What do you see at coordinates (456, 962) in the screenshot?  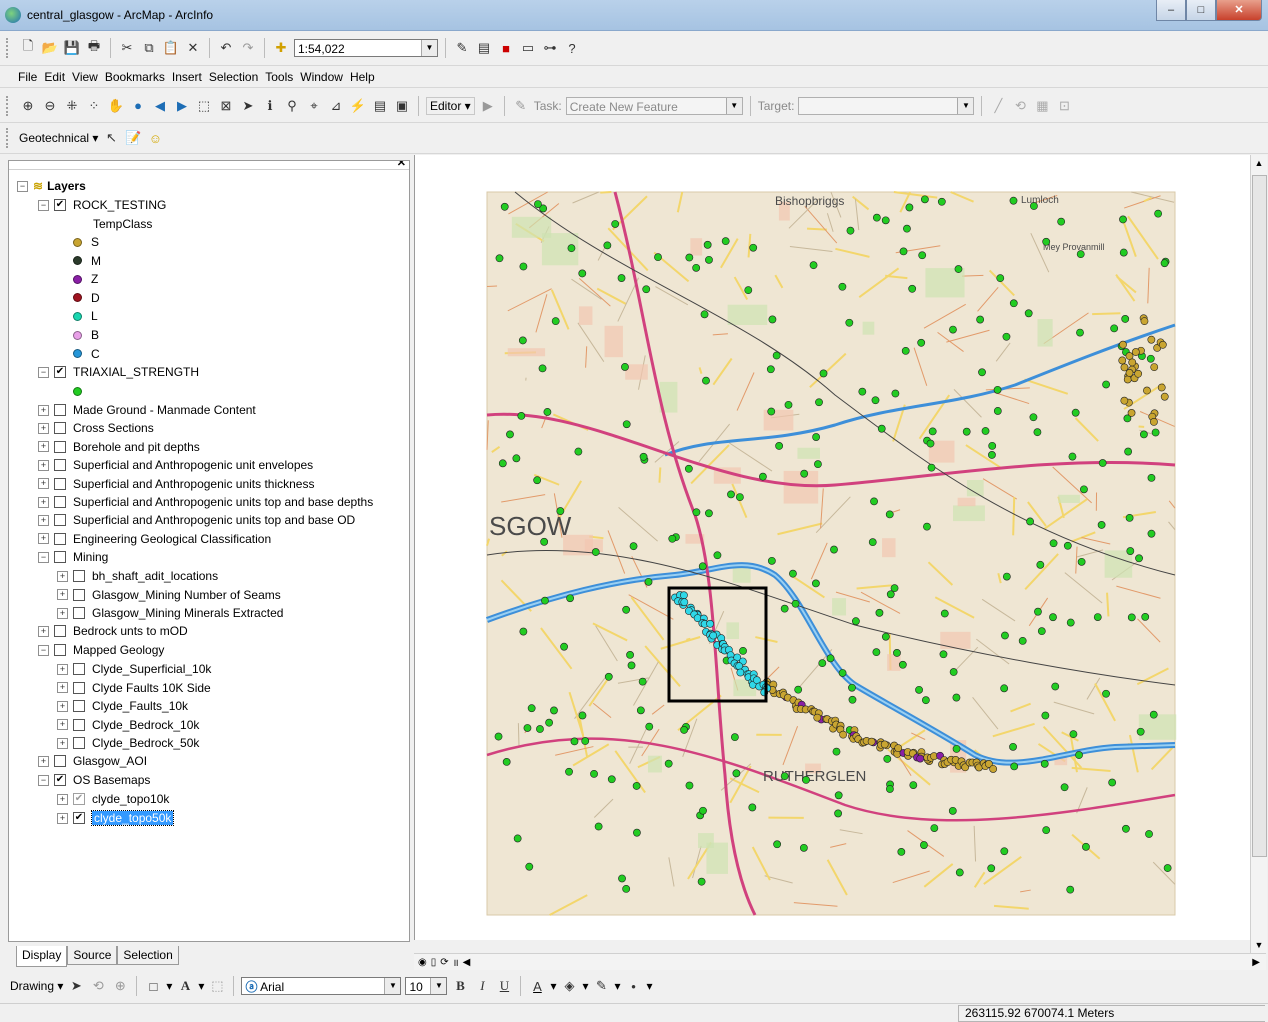 I see `pause-drawing-icon: ॥` at bounding box center [456, 962].